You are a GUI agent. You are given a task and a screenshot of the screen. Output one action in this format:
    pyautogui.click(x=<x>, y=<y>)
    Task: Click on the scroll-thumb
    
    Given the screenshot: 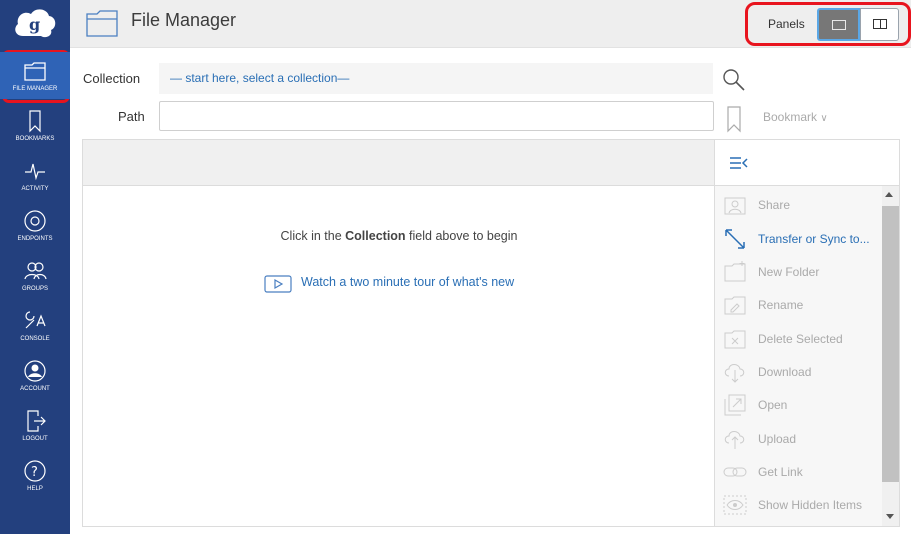 What is the action you would take?
    pyautogui.click(x=890, y=344)
    